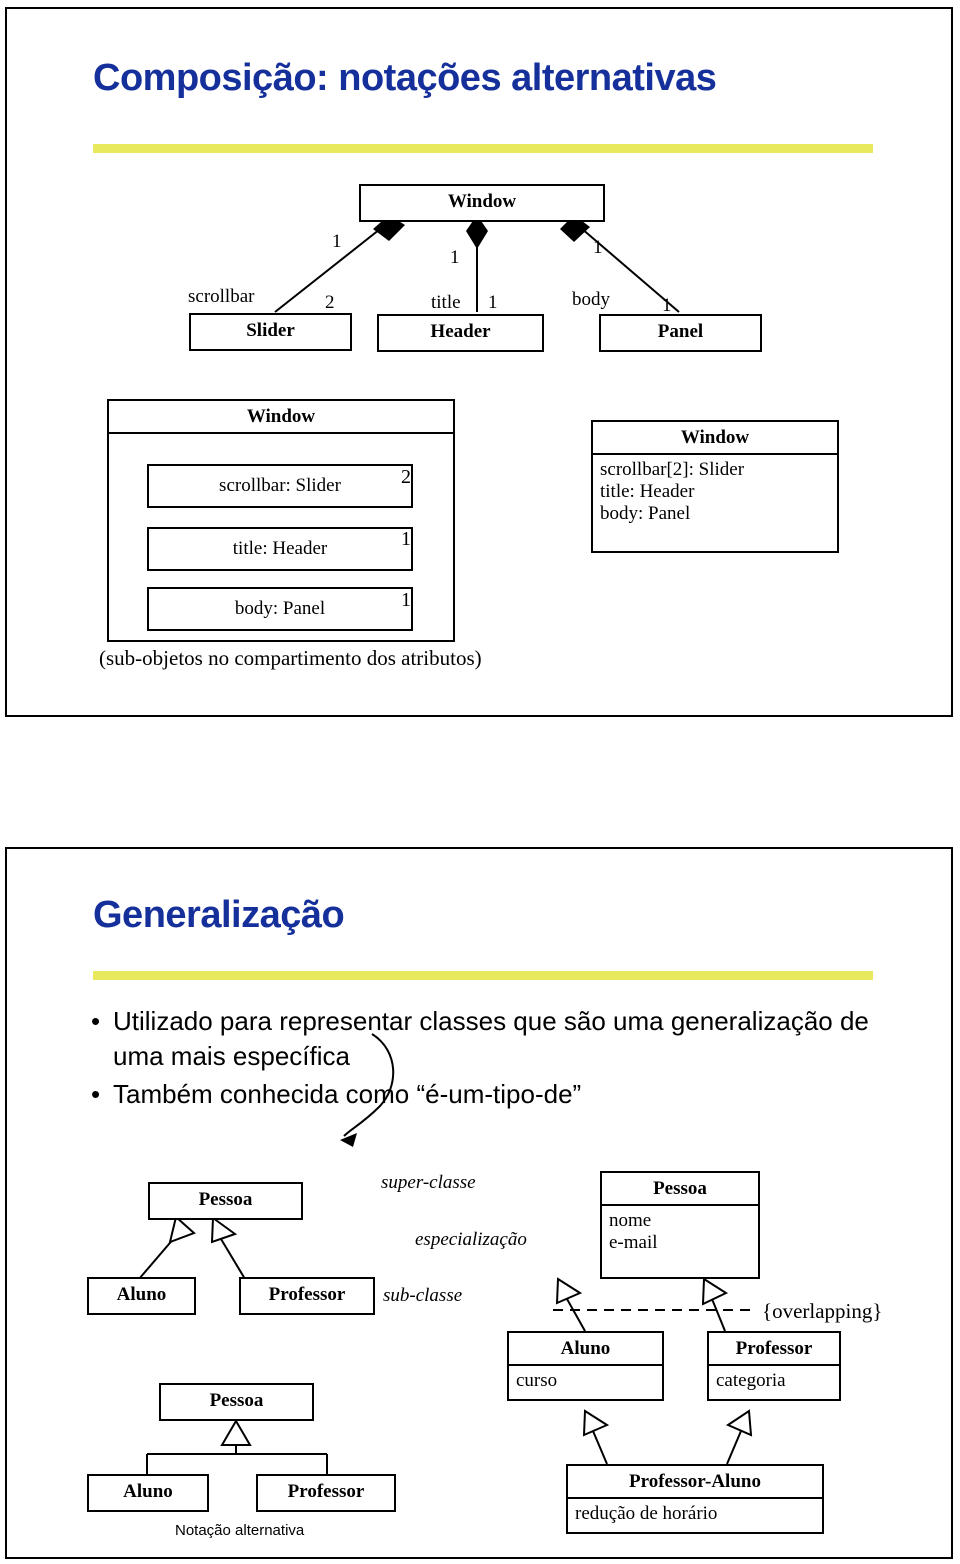 This screenshot has width=960, height=1564. I want to click on attributes-compartment: redução de horário, so click(695, 1513).